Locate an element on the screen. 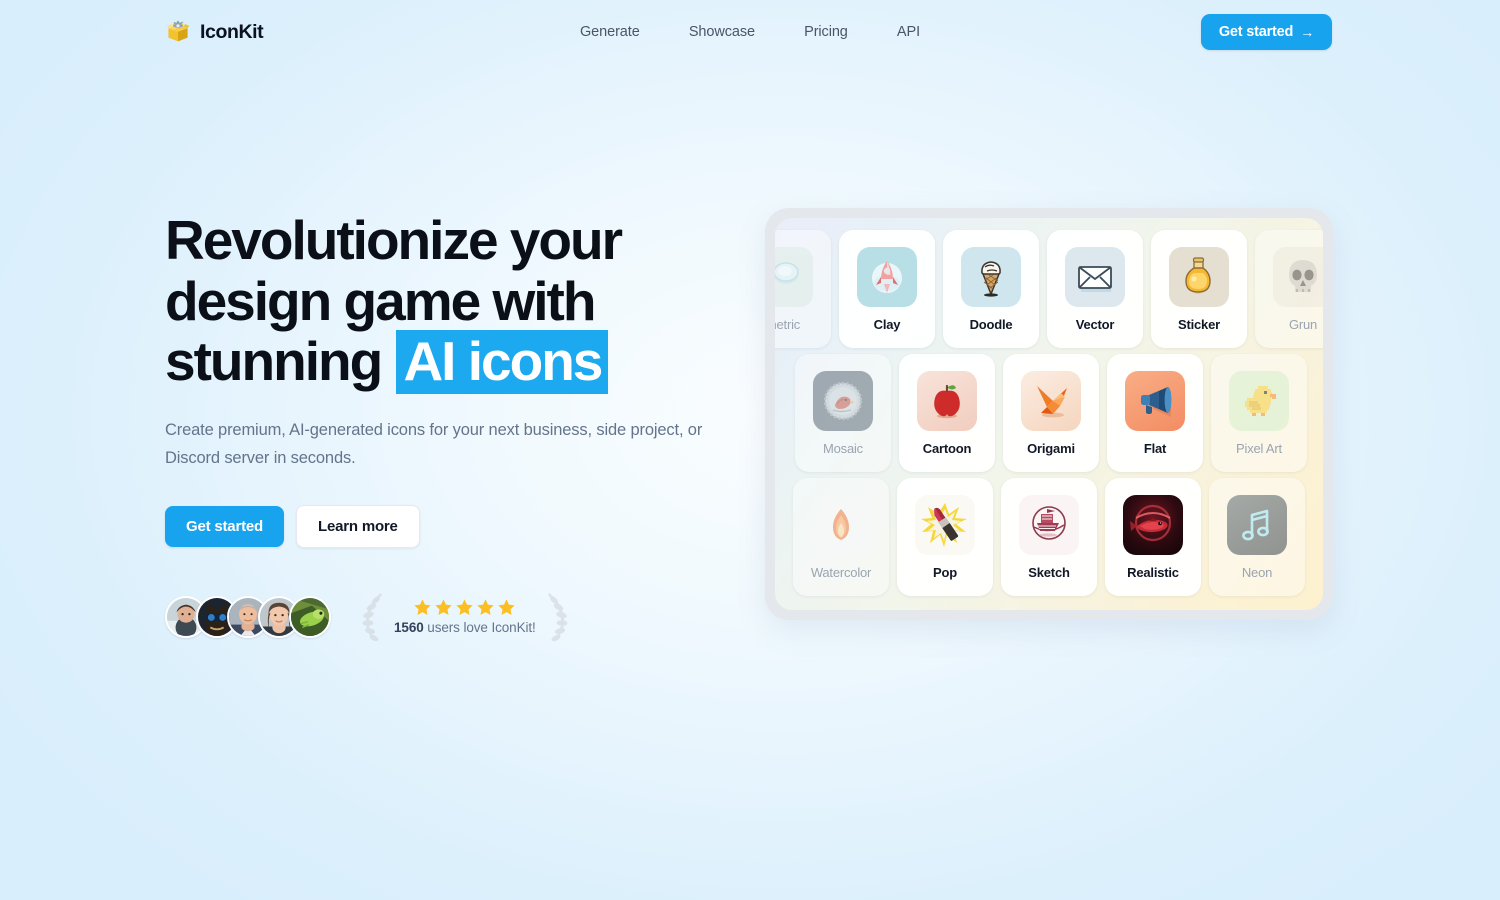 The width and height of the screenshot is (1500, 900). brand-logo: IconKit is located at coordinates (214, 32).